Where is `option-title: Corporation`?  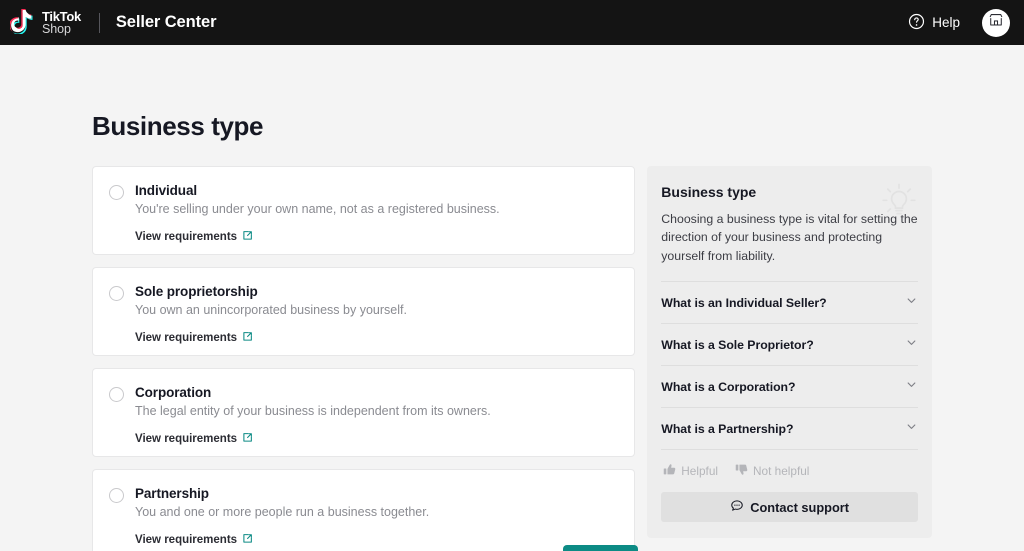 option-title: Corporation is located at coordinates (173, 392).